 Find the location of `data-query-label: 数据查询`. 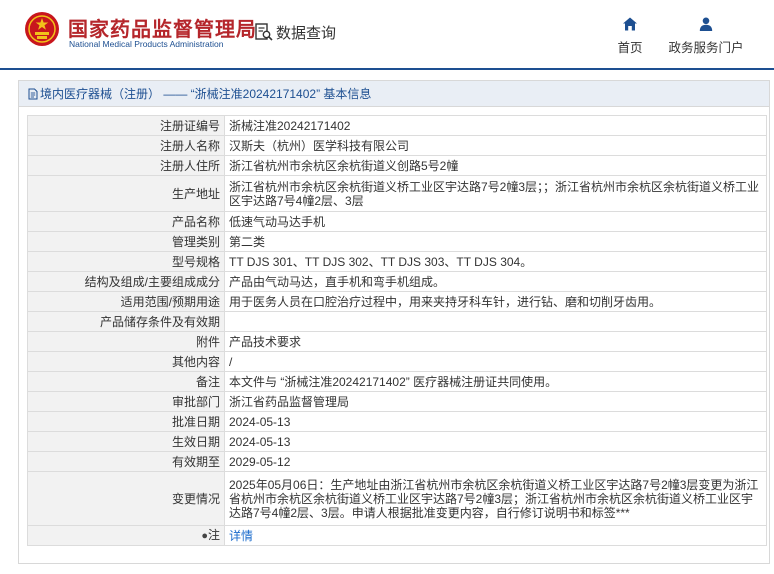

data-query-label: 数据查询 is located at coordinates (306, 33).